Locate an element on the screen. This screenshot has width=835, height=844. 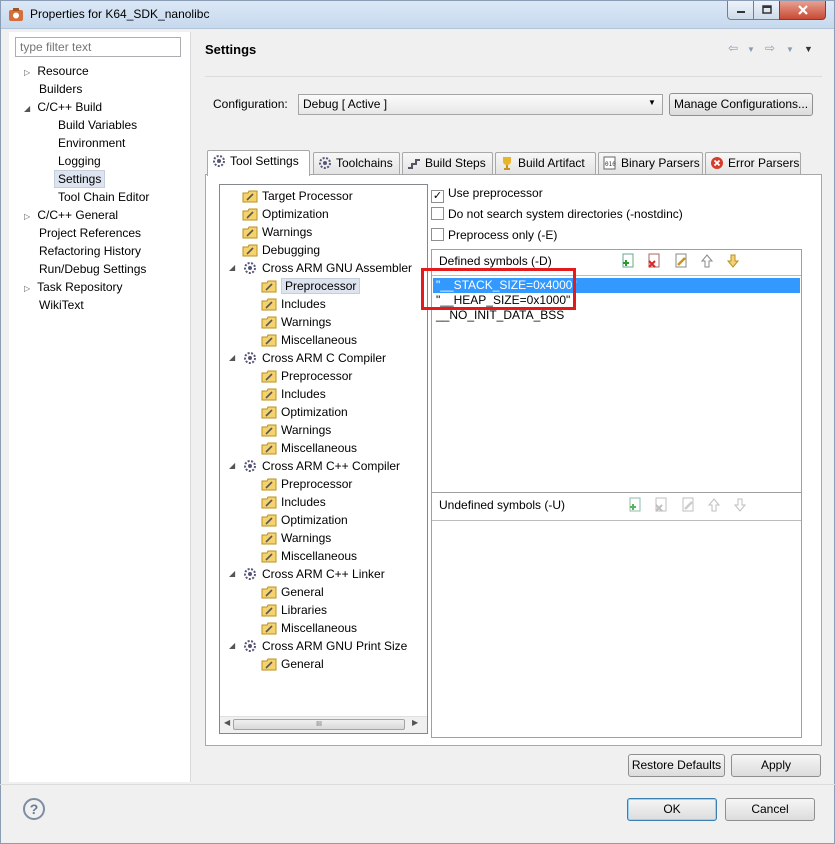
nav-item-project-references: Project References is located at coordinates (90, 233).